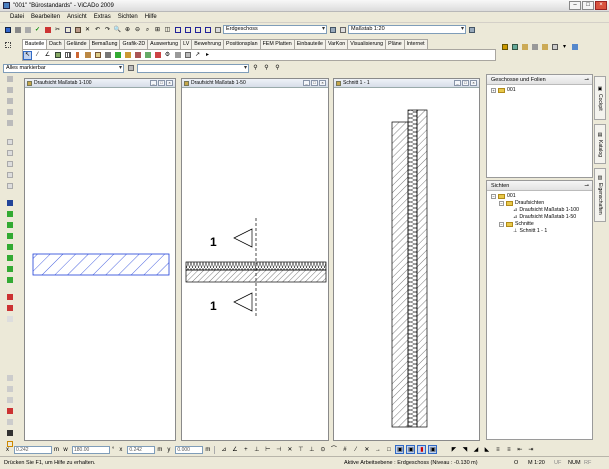 The image size is (609, 469). I want to click on section-wall-insulation, so click(412, 268).